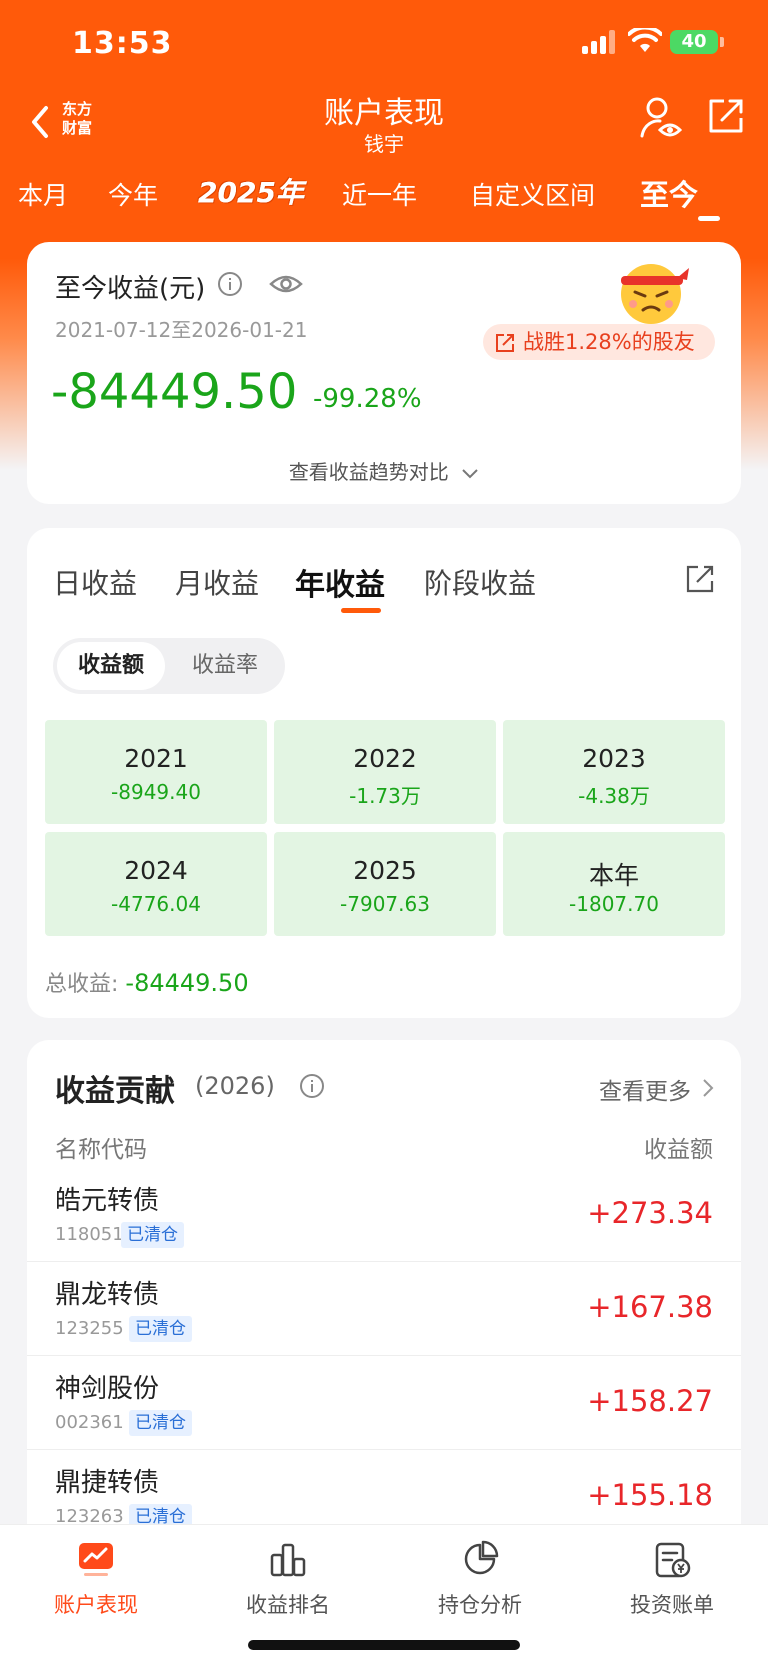 Image resolution: width=768 pixels, height=1662 pixels. I want to click on chart-screen-icon, so click(96, 1559).